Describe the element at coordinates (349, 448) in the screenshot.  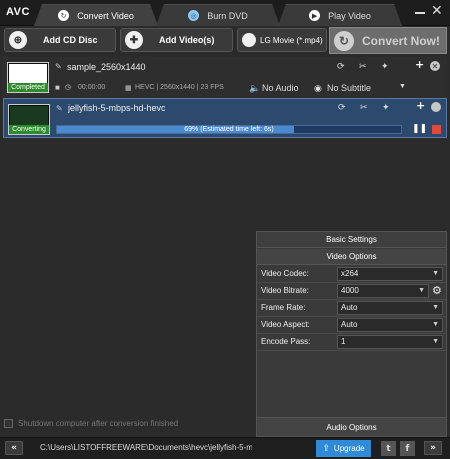
I see `upgrade-label: Upgrade` at that location.